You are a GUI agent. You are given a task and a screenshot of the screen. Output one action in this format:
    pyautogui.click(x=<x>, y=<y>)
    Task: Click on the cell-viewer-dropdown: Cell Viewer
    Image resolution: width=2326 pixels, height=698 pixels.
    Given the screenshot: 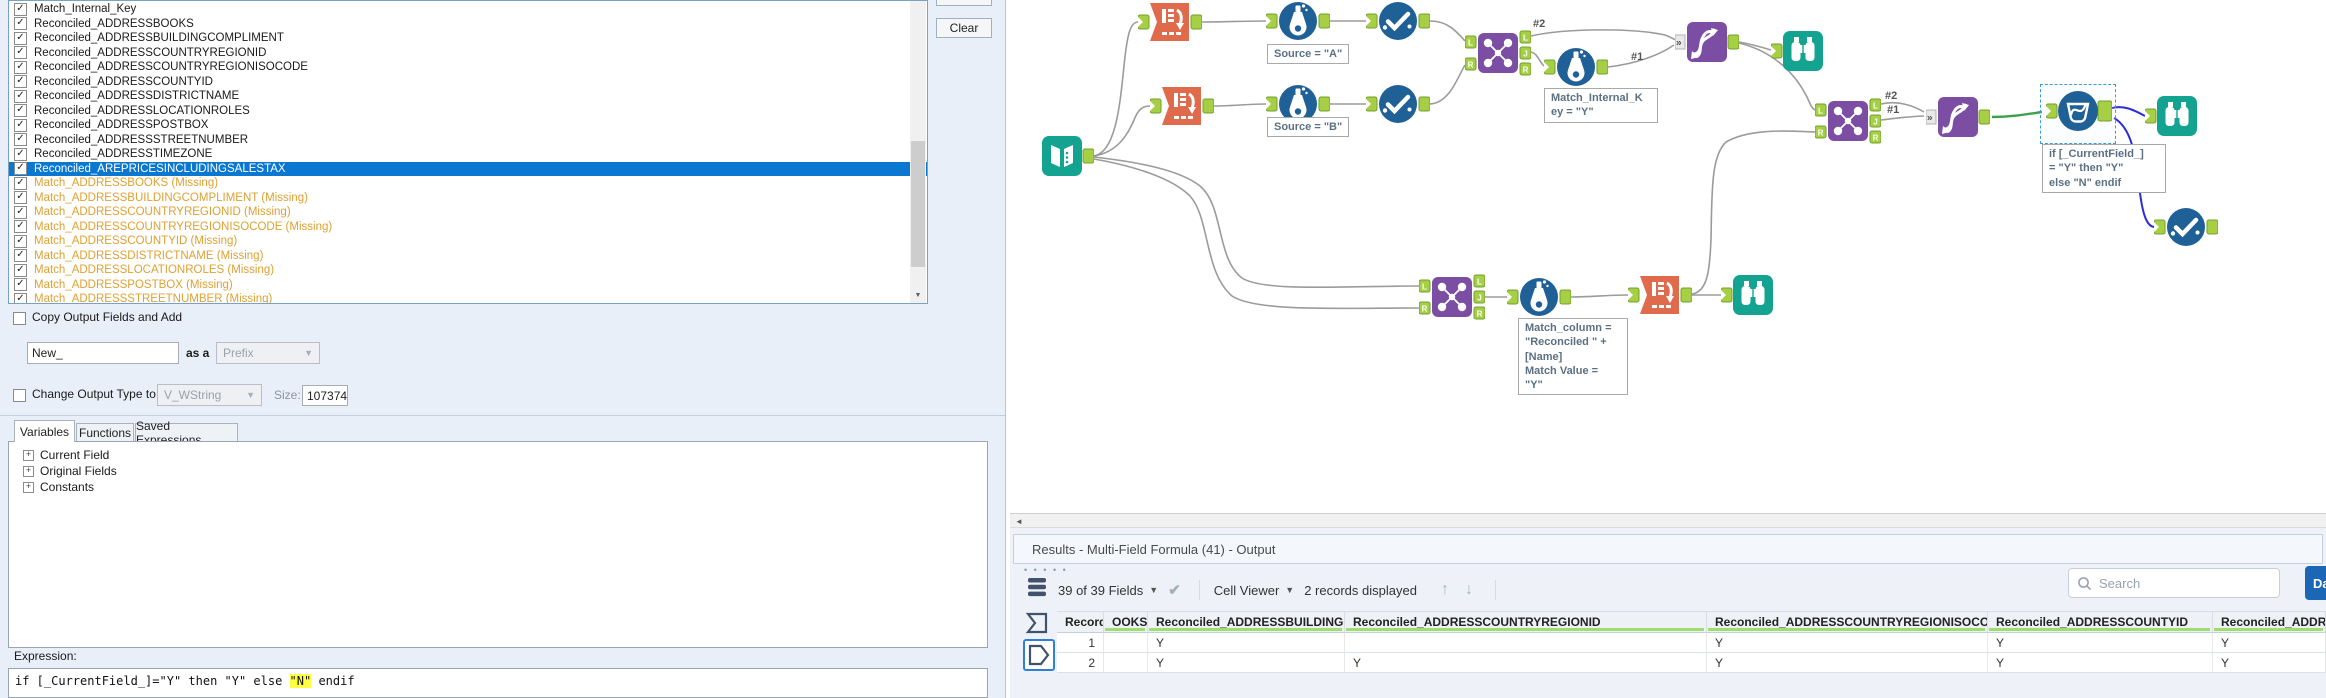 What is the action you would take?
    pyautogui.click(x=1247, y=590)
    